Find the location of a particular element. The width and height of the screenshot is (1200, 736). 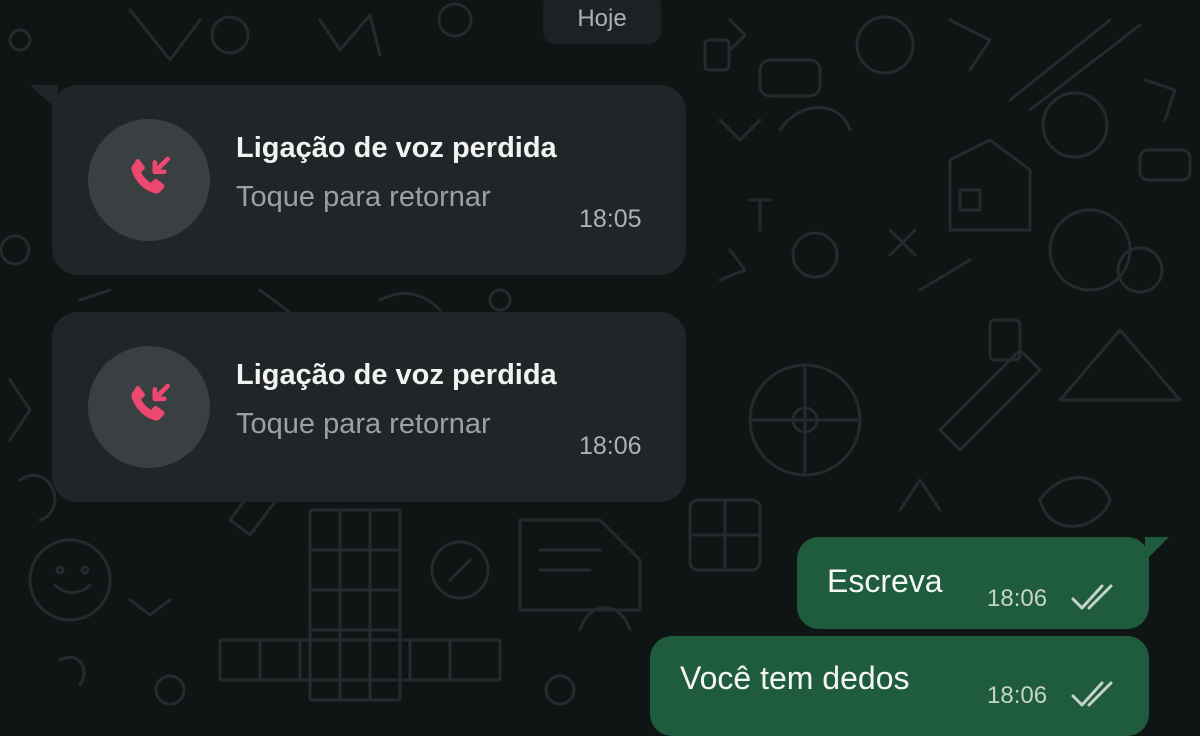

outgoing-message: Você tem dedos 18:06 is located at coordinates (899, 686).